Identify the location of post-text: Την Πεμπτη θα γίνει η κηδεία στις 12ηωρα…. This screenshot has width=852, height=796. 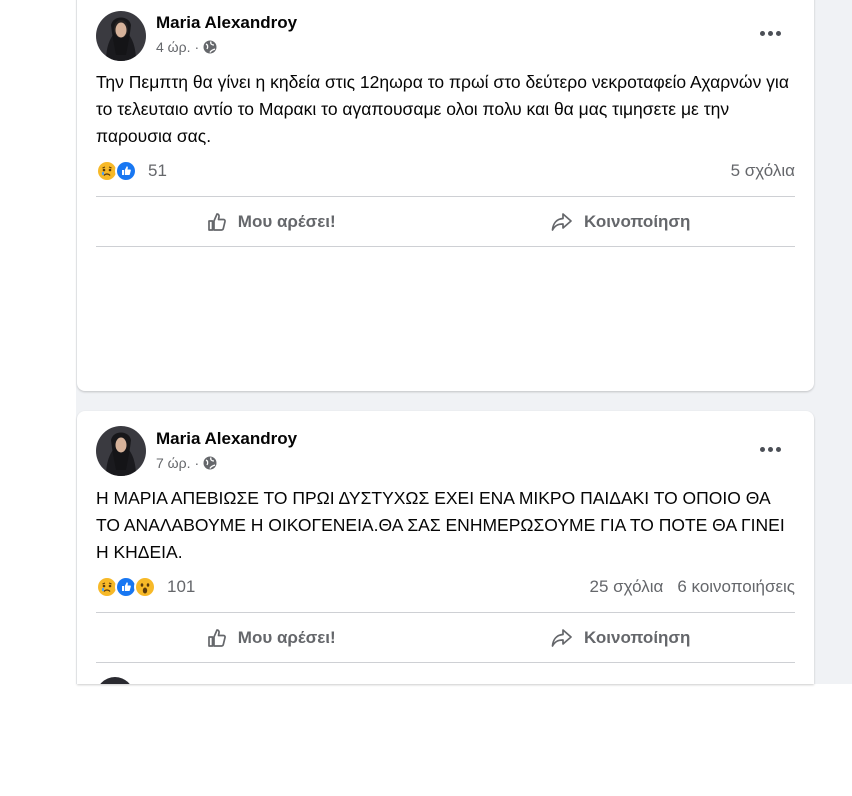
(442, 109).